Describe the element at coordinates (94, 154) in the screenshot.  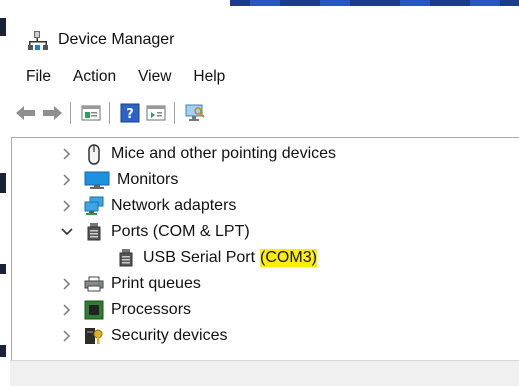
I see `mouse-icon` at that location.